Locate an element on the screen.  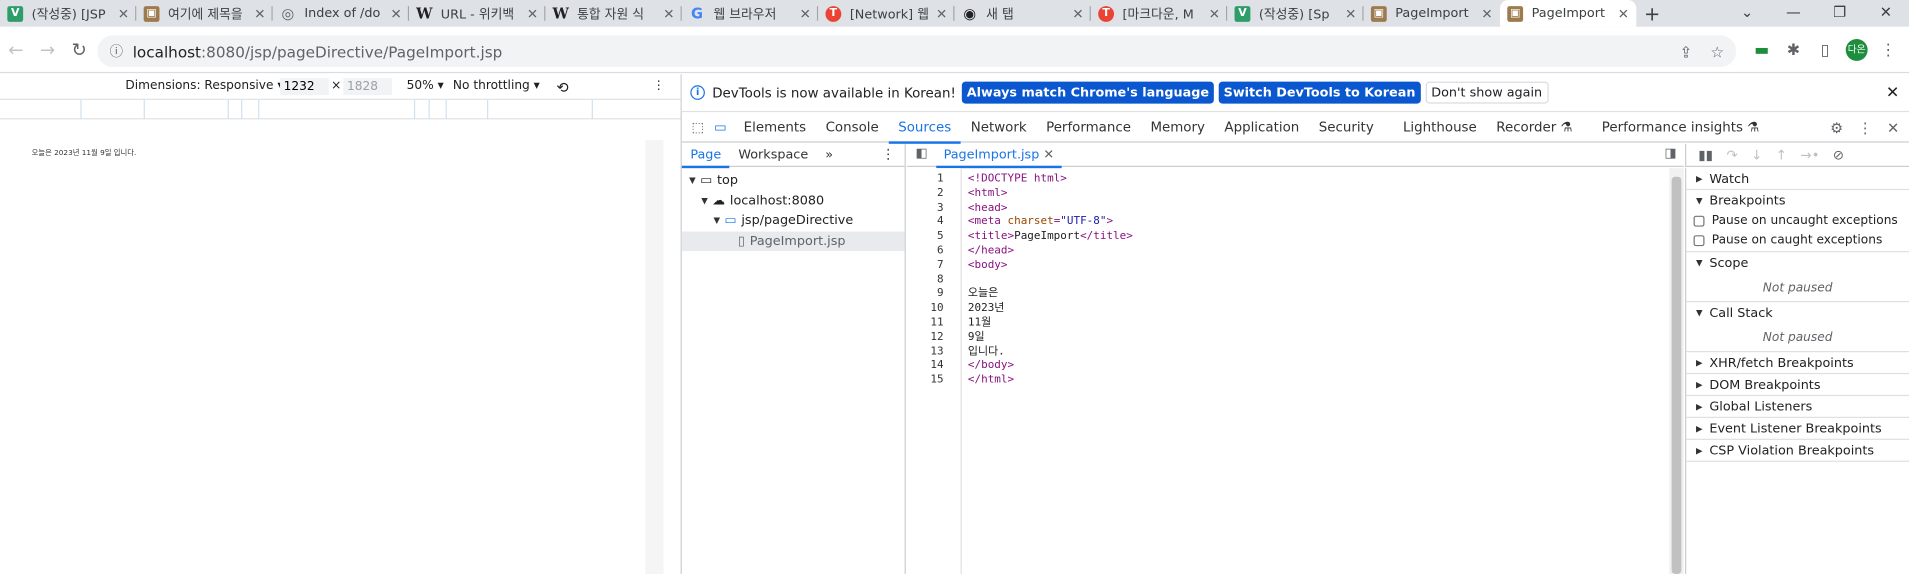
minimize-icon: — is located at coordinates (1793, 13).